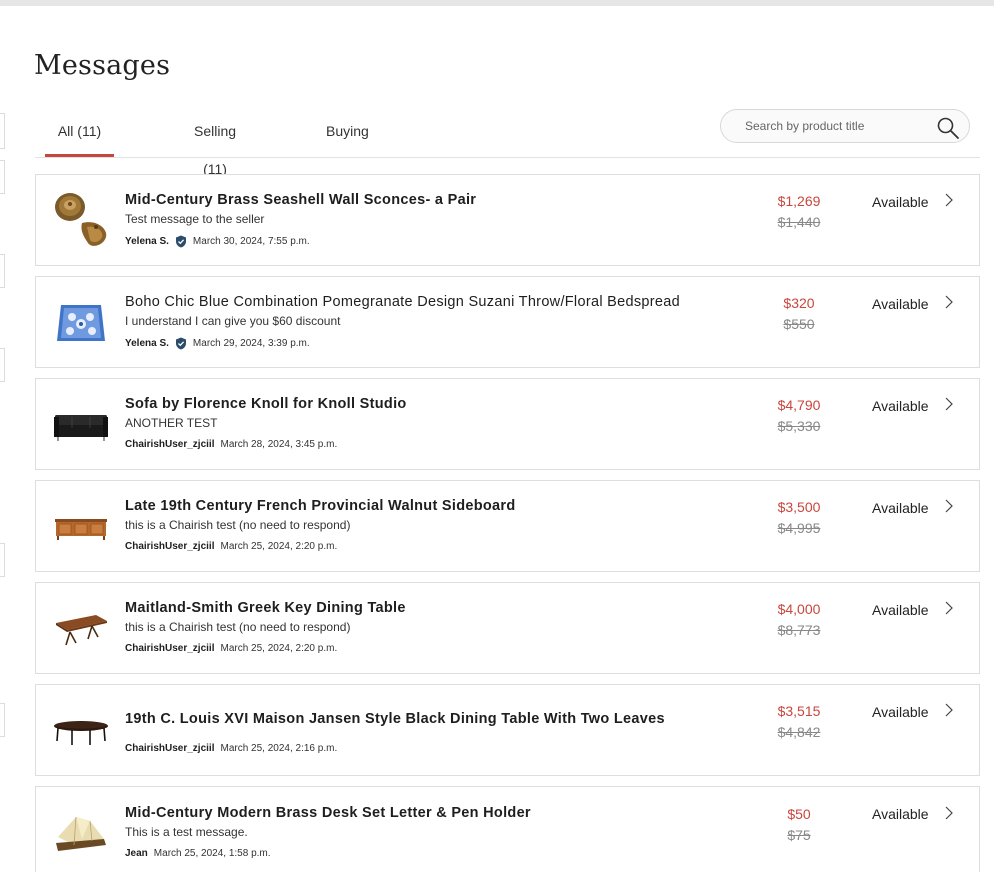 This screenshot has height=872, width=994. Describe the element at coordinates (81, 833) in the screenshot. I see `product-thumbnail-brass-desk-set` at that location.